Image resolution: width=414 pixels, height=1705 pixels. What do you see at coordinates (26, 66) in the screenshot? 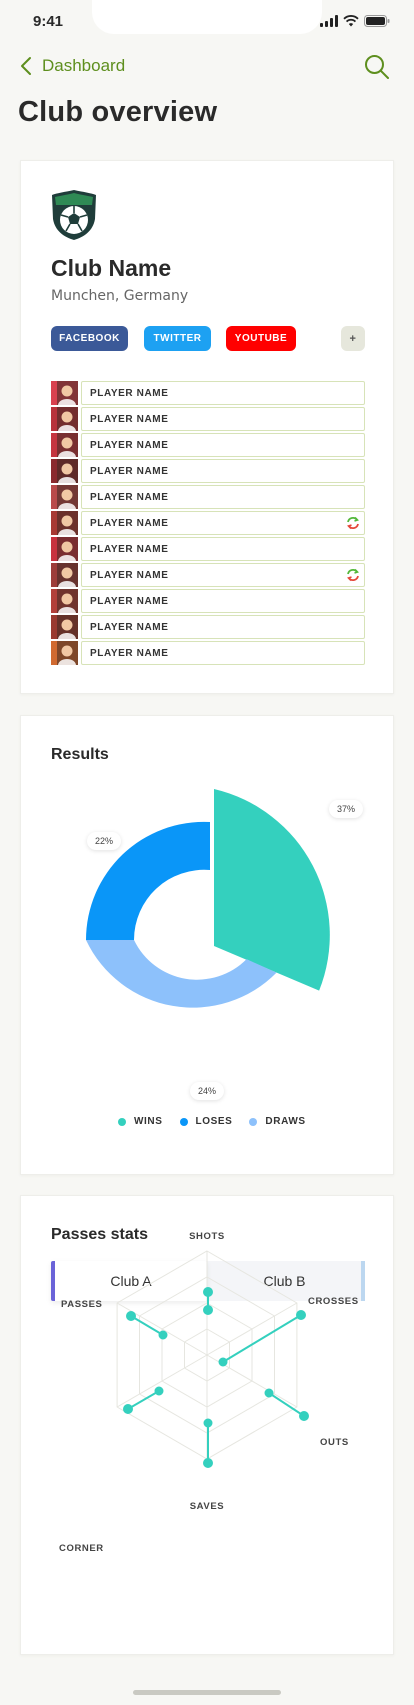
I see `chevron-left-icon` at bounding box center [26, 66].